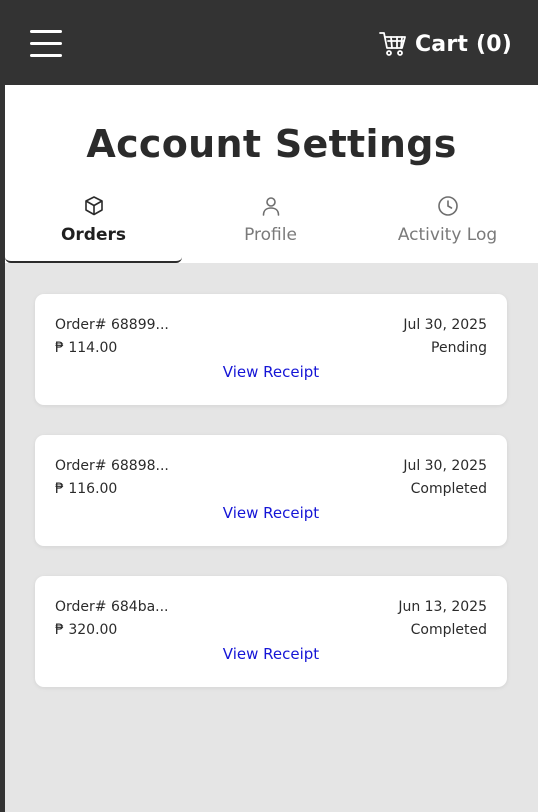 The width and height of the screenshot is (538, 812). What do you see at coordinates (271, 144) in the screenshot?
I see `page-title: Account Settings` at bounding box center [271, 144].